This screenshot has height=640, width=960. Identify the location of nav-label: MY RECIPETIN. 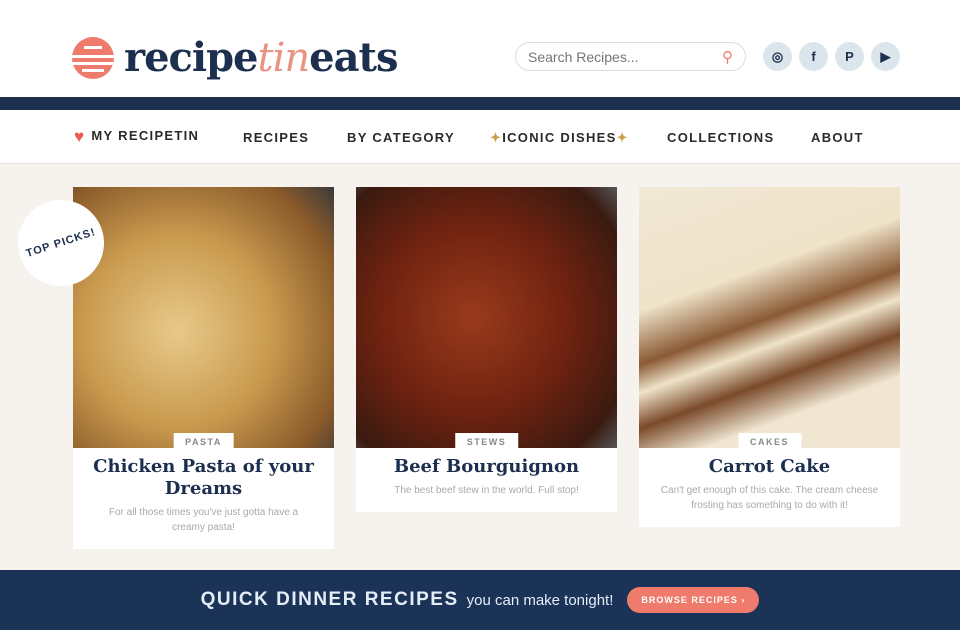
(145, 135).